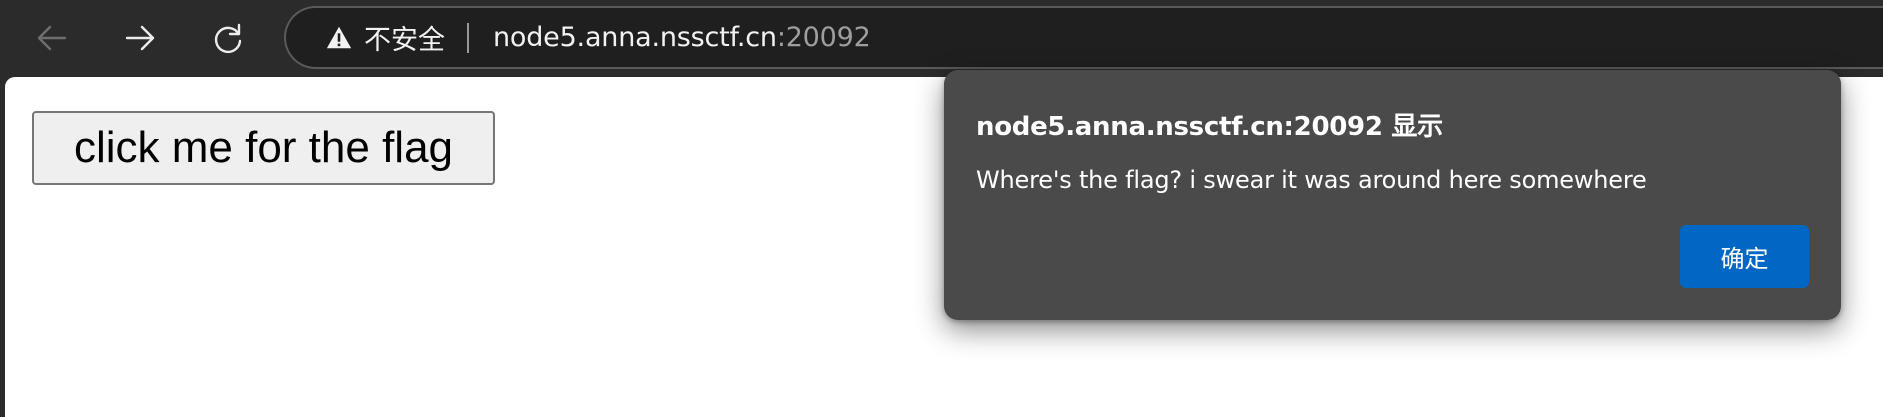 The height and width of the screenshot is (417, 1883). I want to click on reload-button, so click(228, 38).